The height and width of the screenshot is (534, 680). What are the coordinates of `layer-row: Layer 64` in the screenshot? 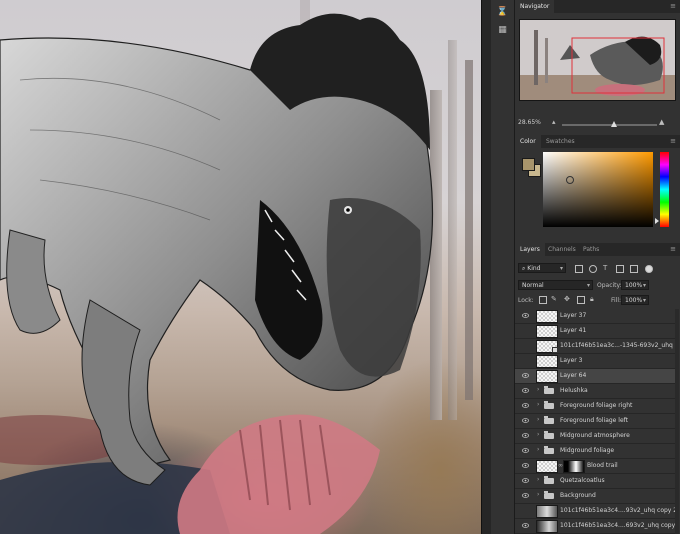 It's located at (595, 376).